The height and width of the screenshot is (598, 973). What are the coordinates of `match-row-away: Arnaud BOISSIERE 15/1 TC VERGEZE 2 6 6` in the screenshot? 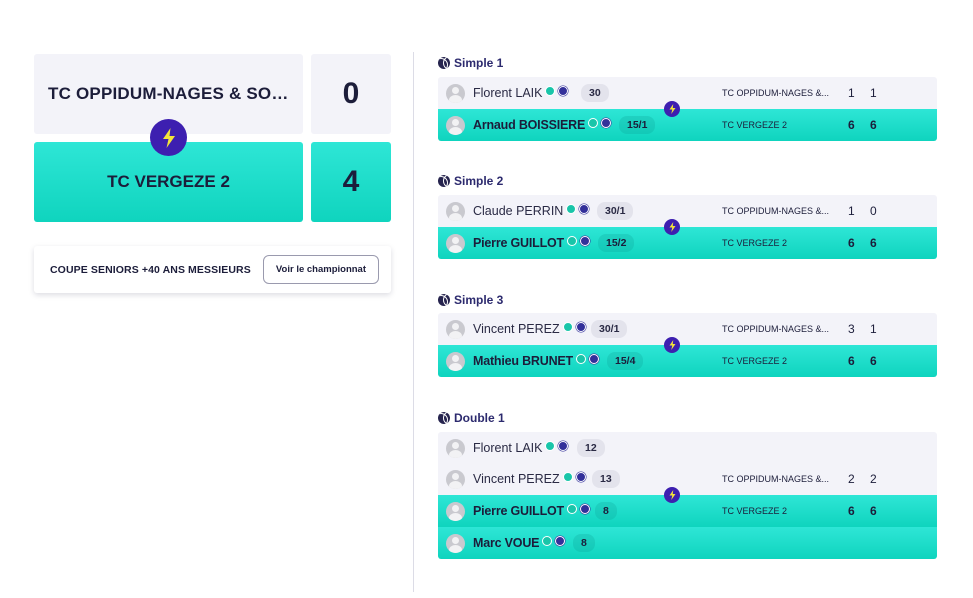 It's located at (687, 125).